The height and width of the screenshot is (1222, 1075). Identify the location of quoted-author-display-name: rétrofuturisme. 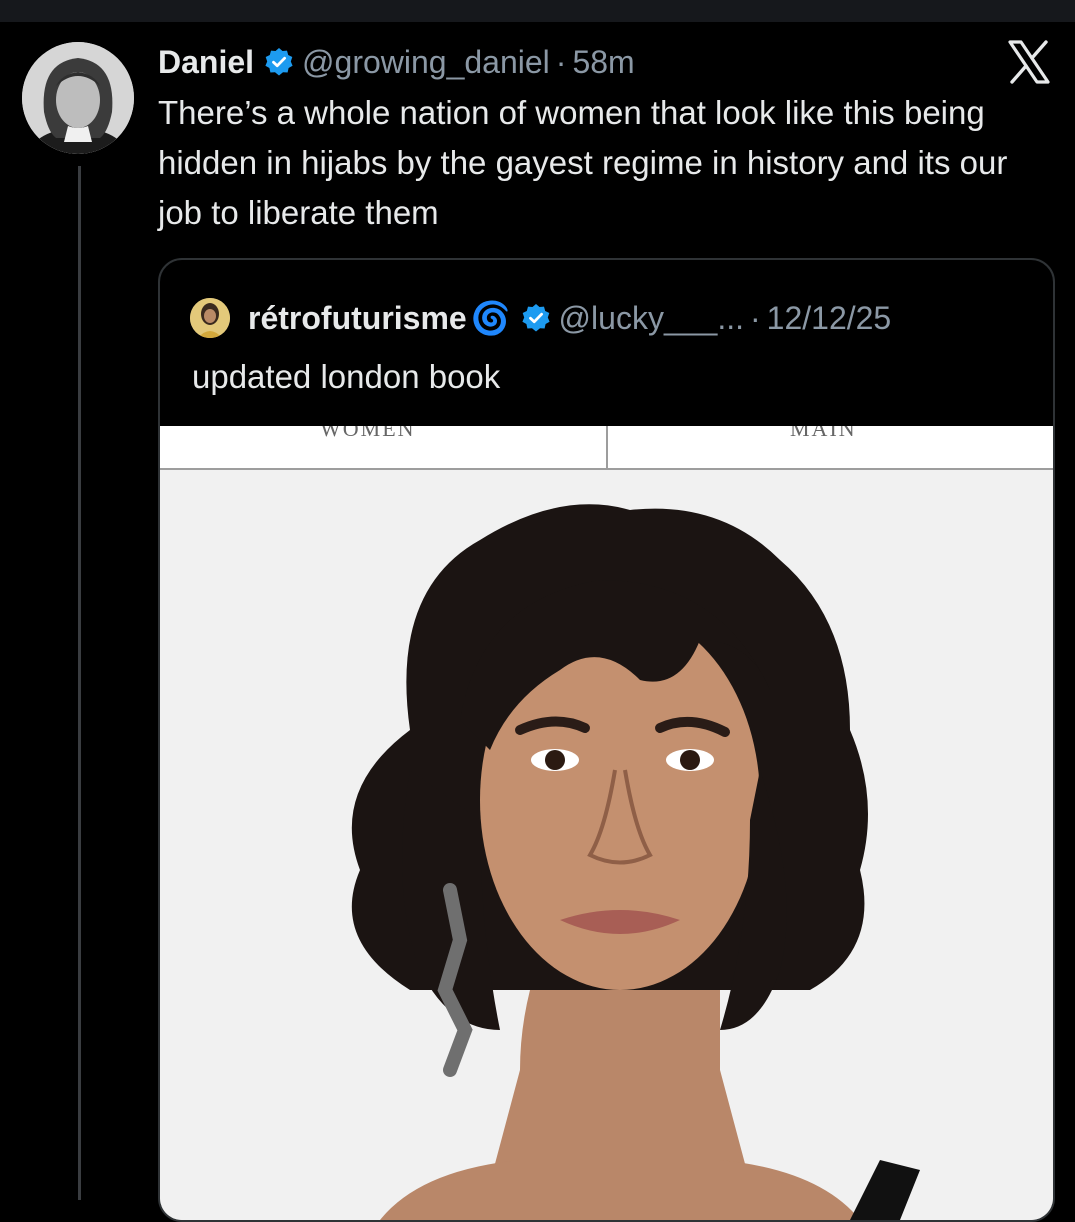
(357, 318).